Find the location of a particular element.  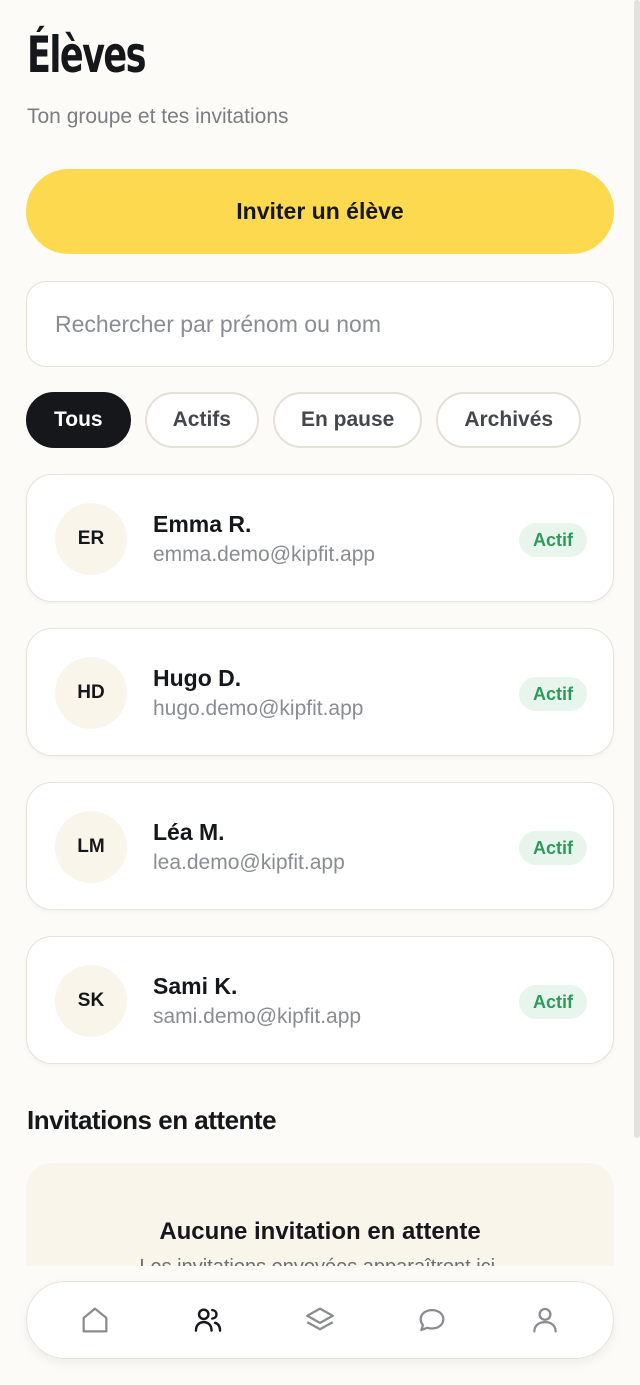

filter-chip-active: Actifs is located at coordinates (201, 420).